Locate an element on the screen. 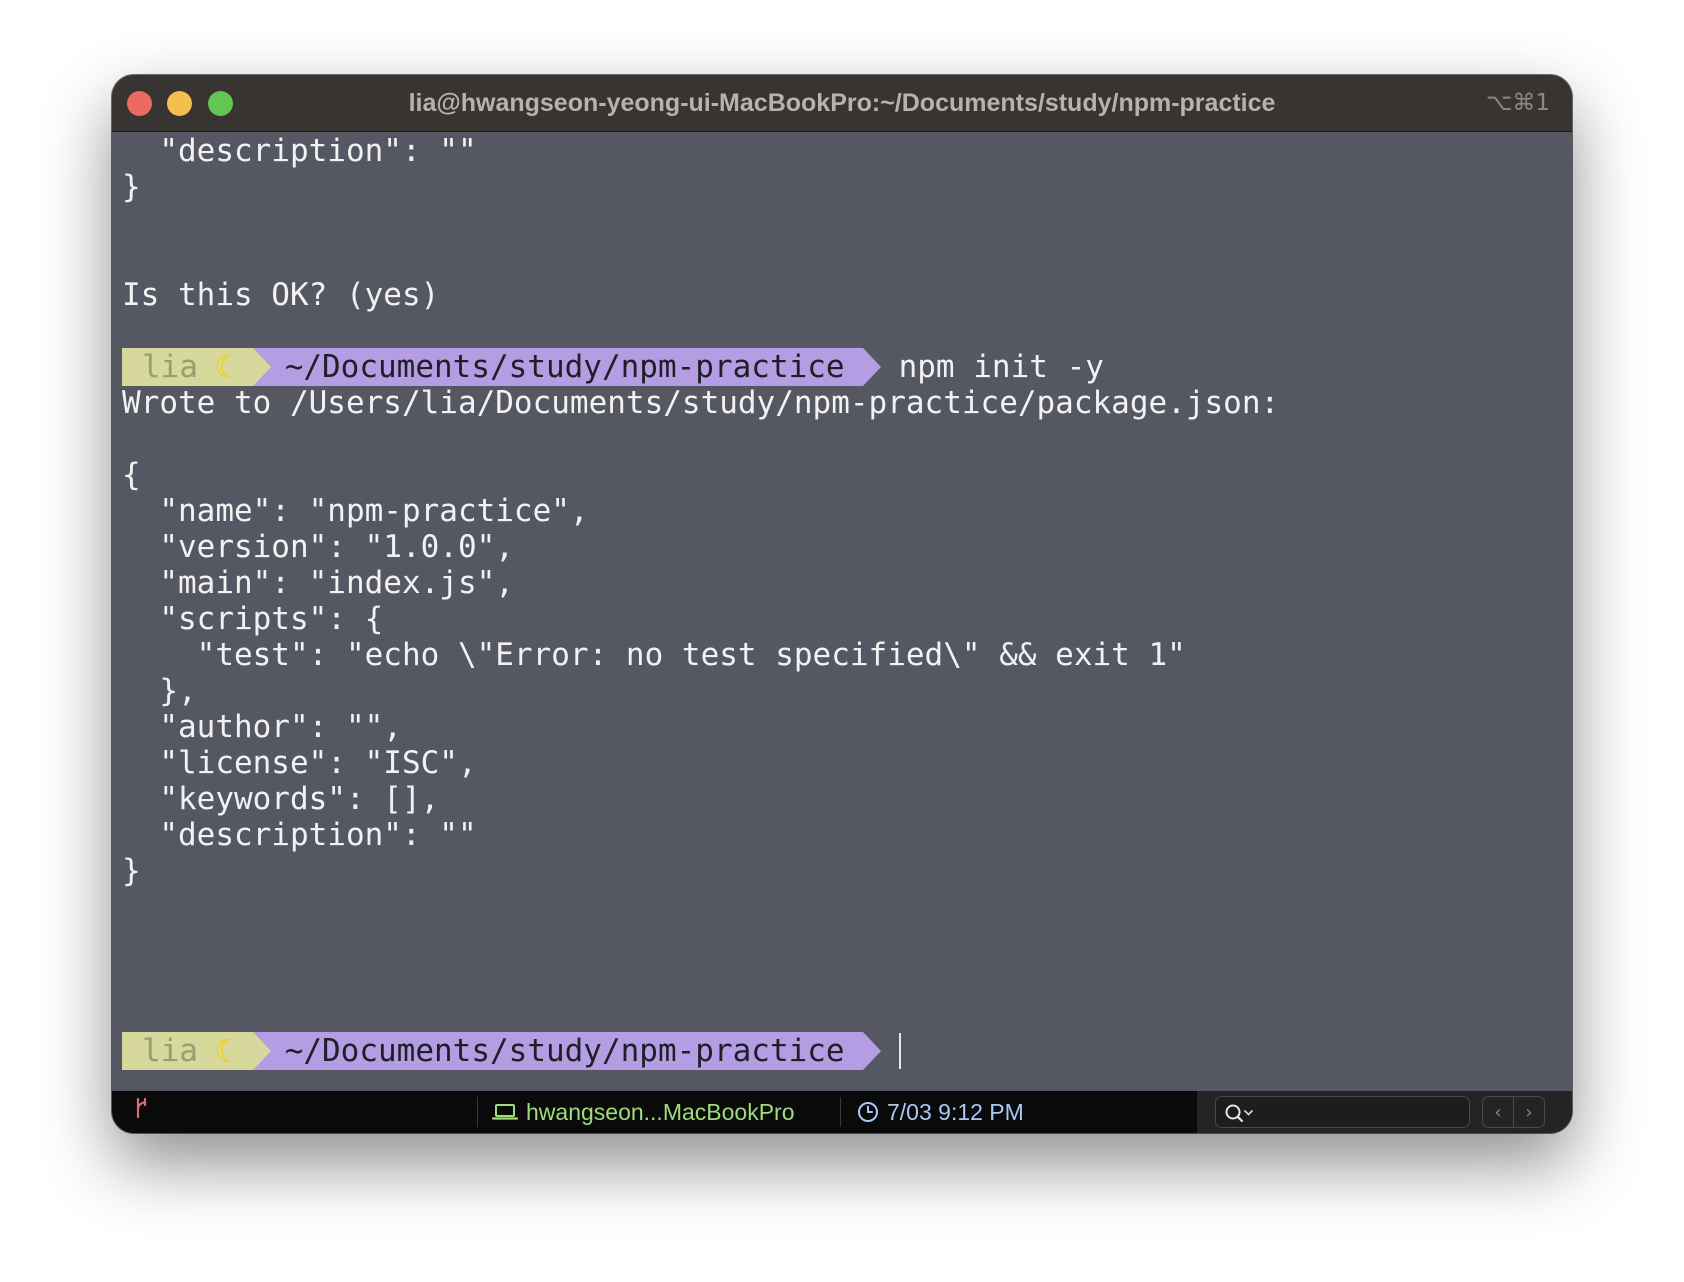 Image resolution: width=1684 pixels, height=1282 pixels. search-area: ‹ › is located at coordinates (1384, 1112).